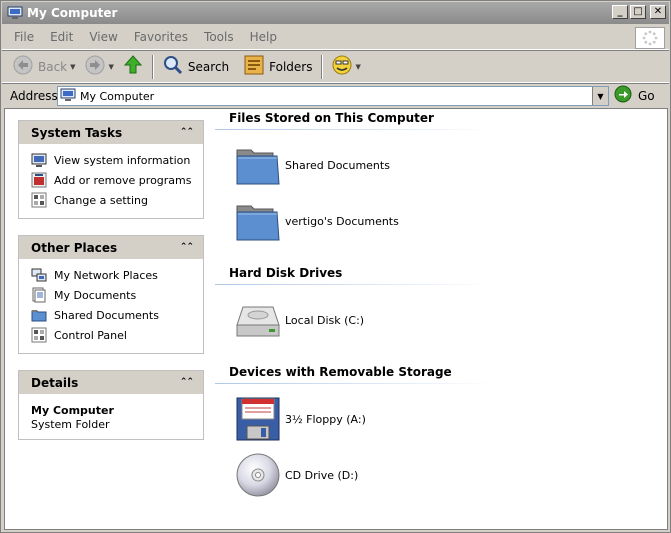  Describe the element at coordinates (335, 37) in the screenshot. I see `menu-bar: File Edit View Favorites Tools Help` at that location.